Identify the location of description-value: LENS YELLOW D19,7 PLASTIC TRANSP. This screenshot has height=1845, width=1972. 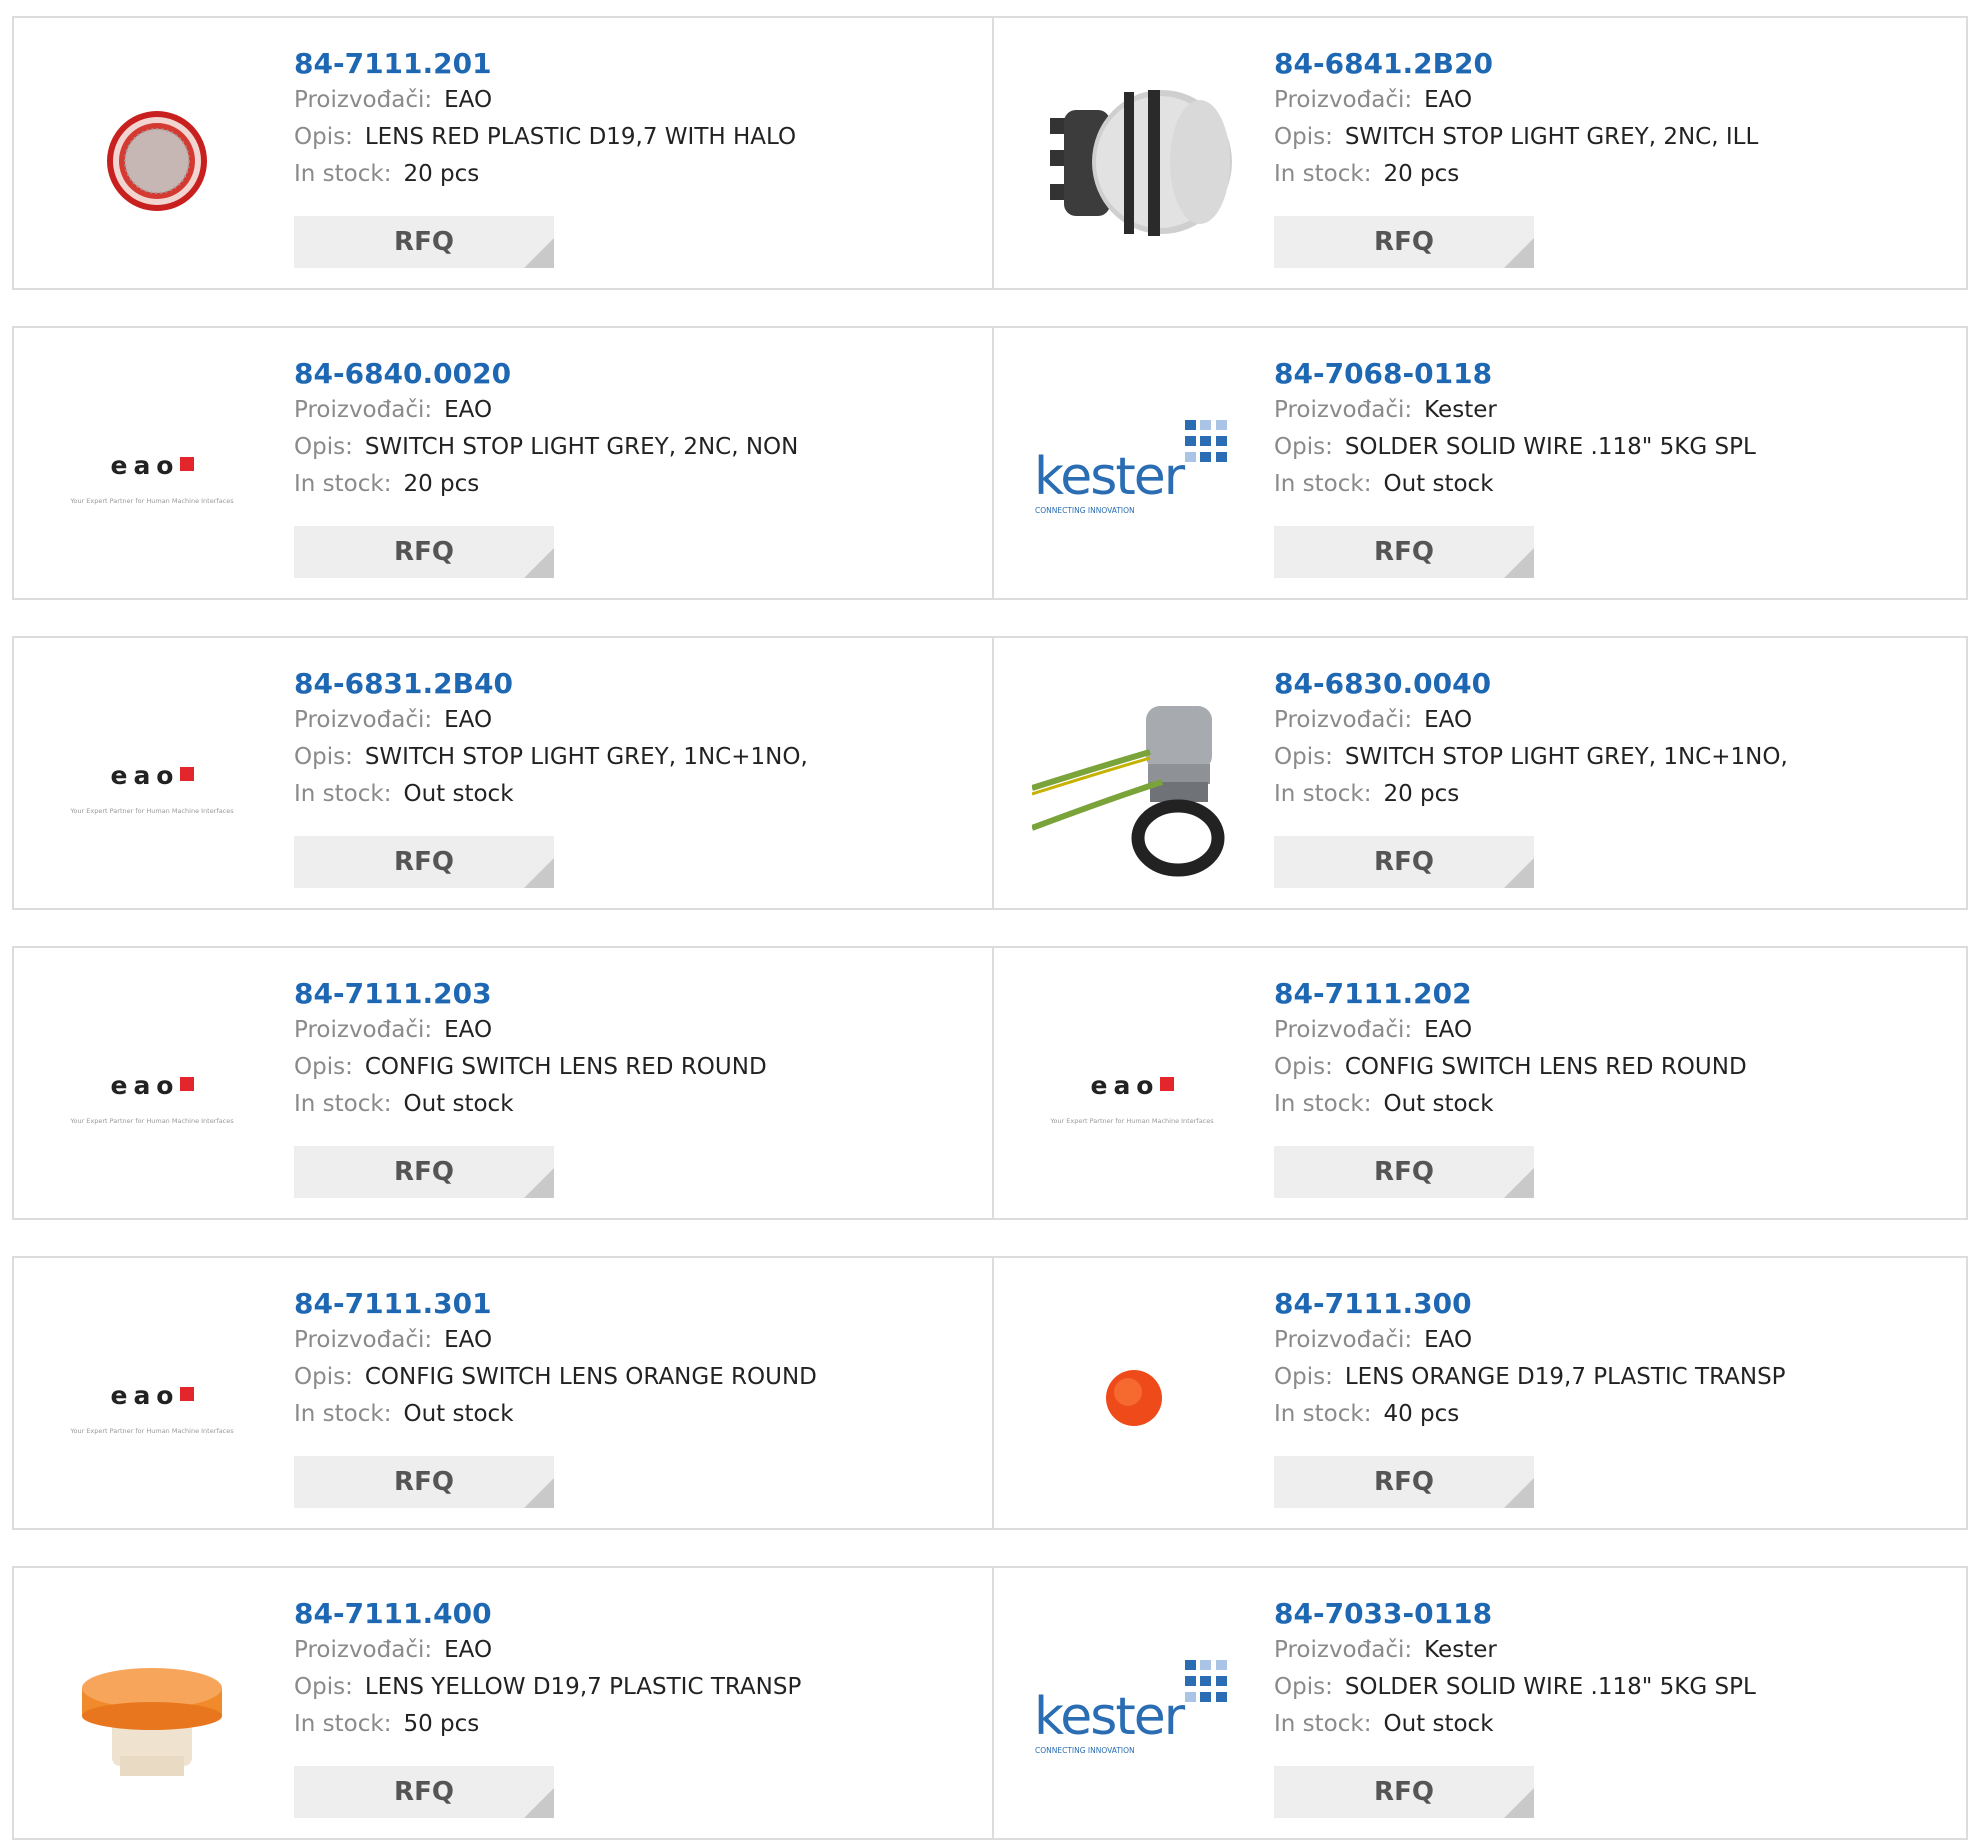
(583, 1687).